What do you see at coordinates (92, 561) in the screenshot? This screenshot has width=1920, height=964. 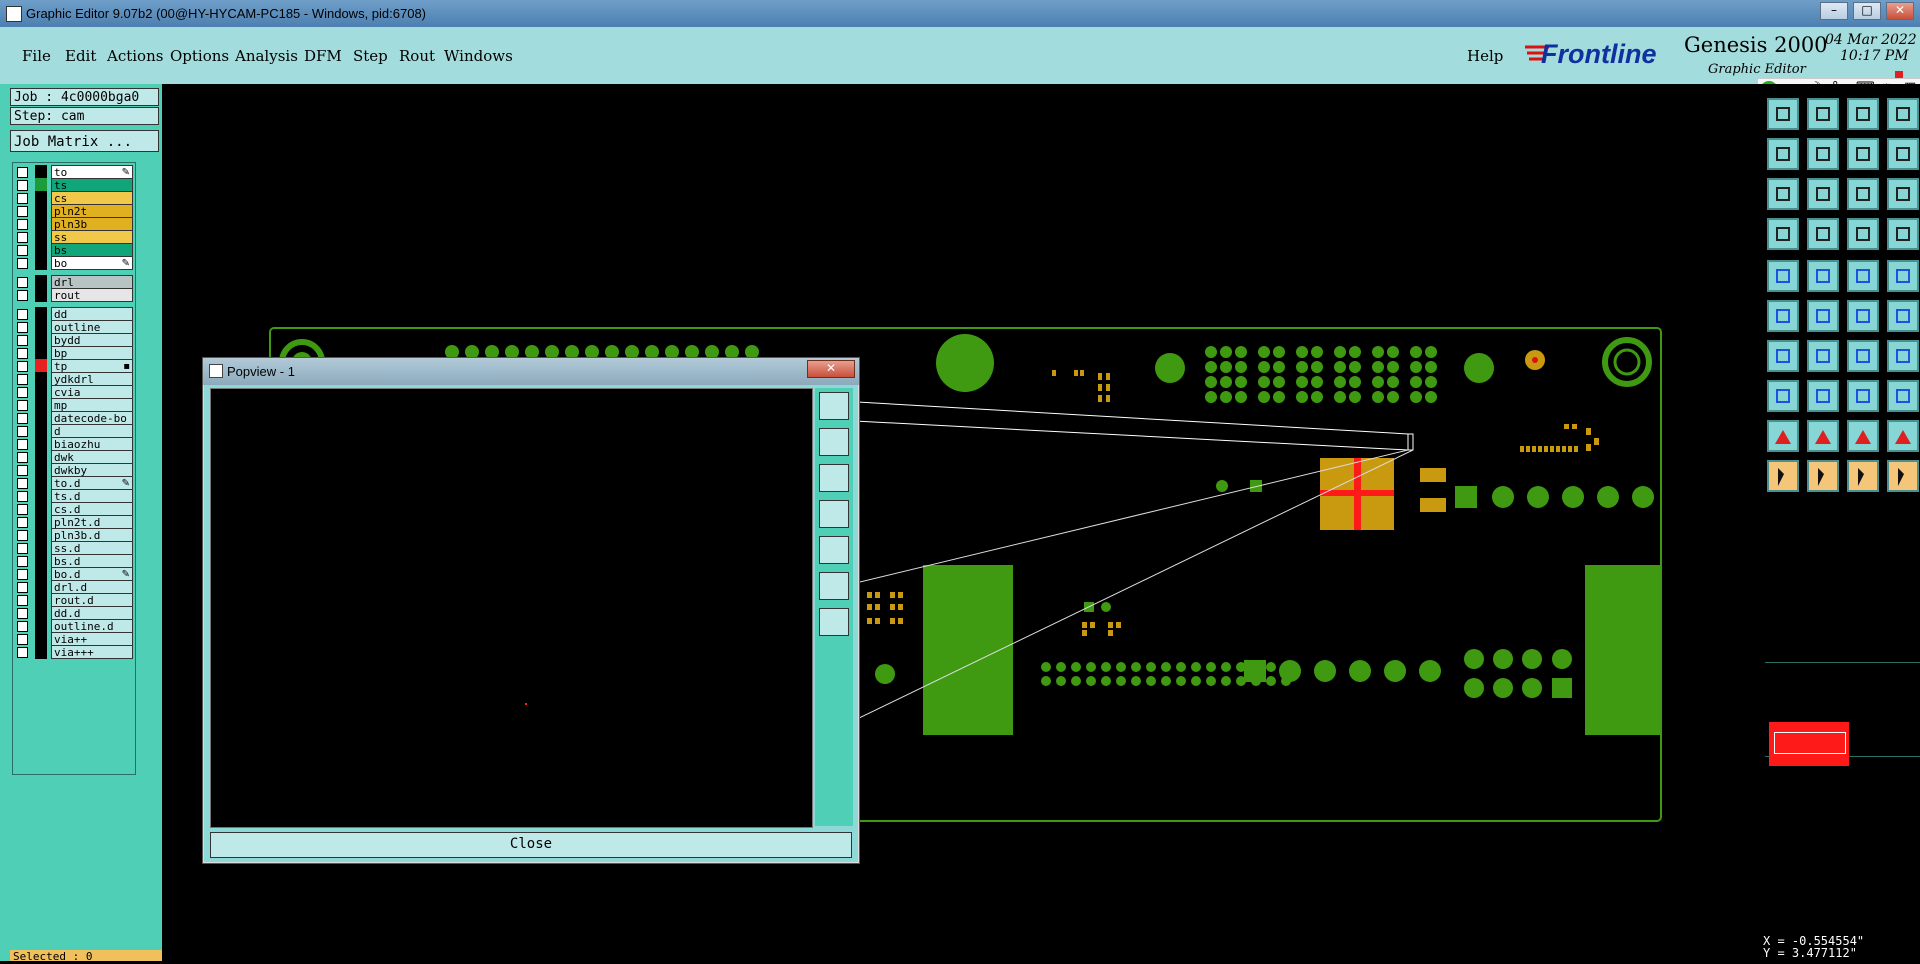 I see `layer-name: bs.d` at bounding box center [92, 561].